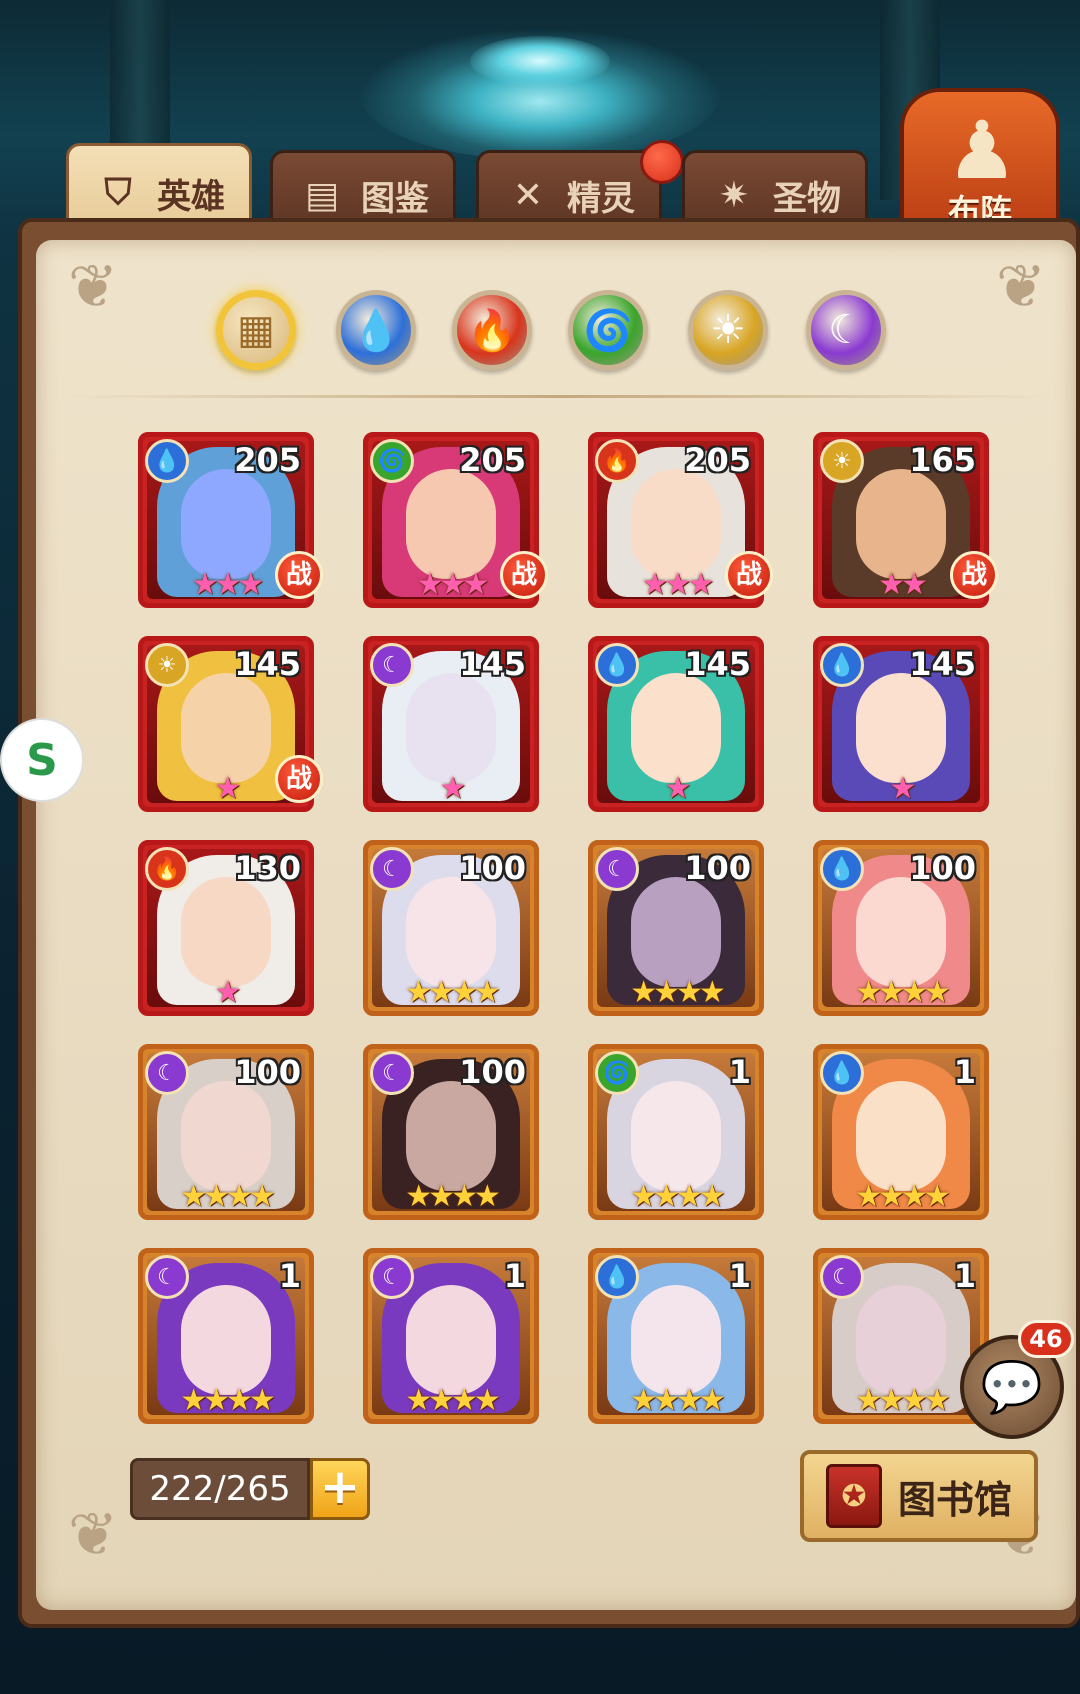 The image size is (1080, 1694). I want to click on spellbook-icon: ✪, so click(853, 1496).